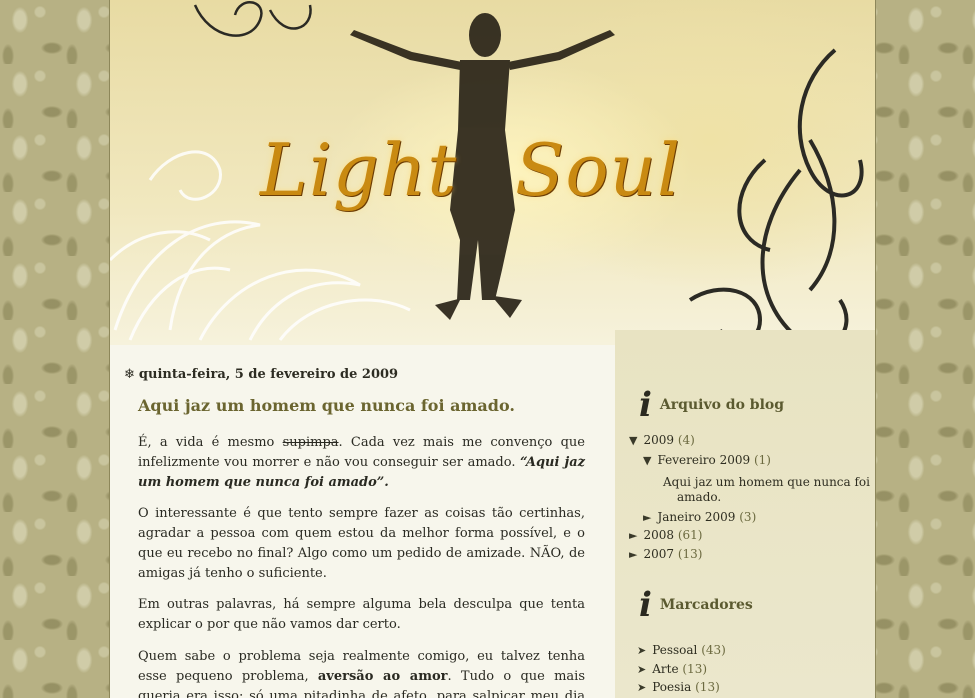 The height and width of the screenshot is (698, 975). What do you see at coordinates (707, 460) in the screenshot?
I see `archive-month-feb-2009: ▼ Fevereiro 2009 (1)` at bounding box center [707, 460].